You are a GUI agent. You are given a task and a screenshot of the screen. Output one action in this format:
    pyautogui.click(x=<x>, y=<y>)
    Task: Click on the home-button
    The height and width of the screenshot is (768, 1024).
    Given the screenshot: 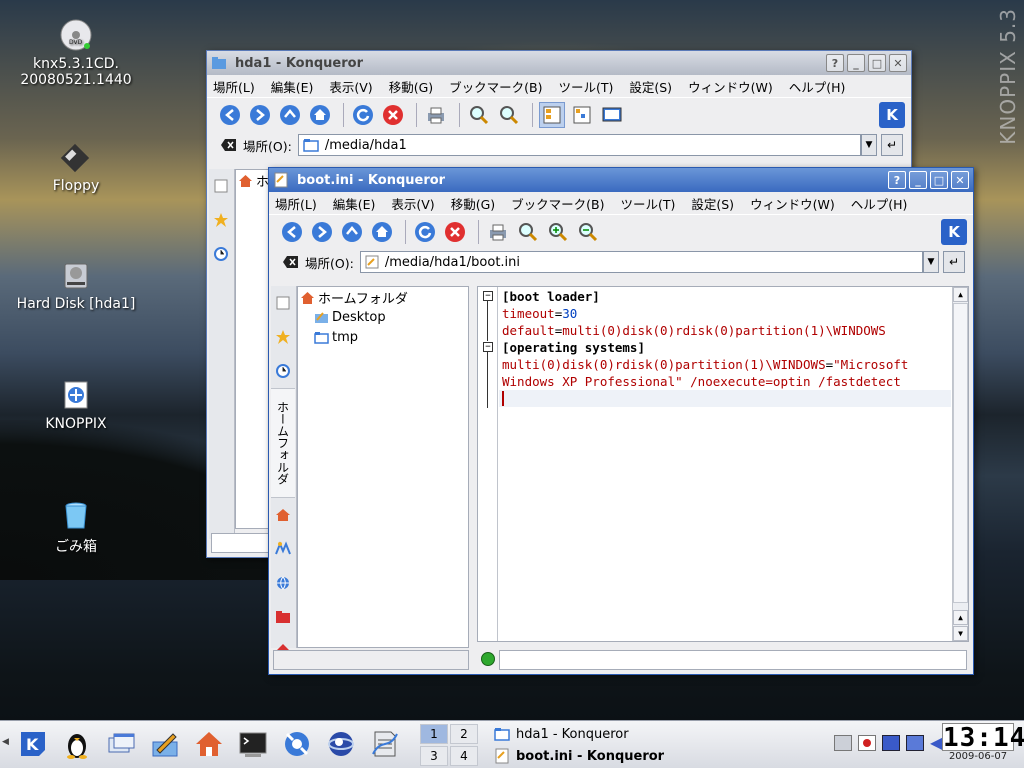 What is the action you would take?
    pyautogui.click(x=382, y=232)
    